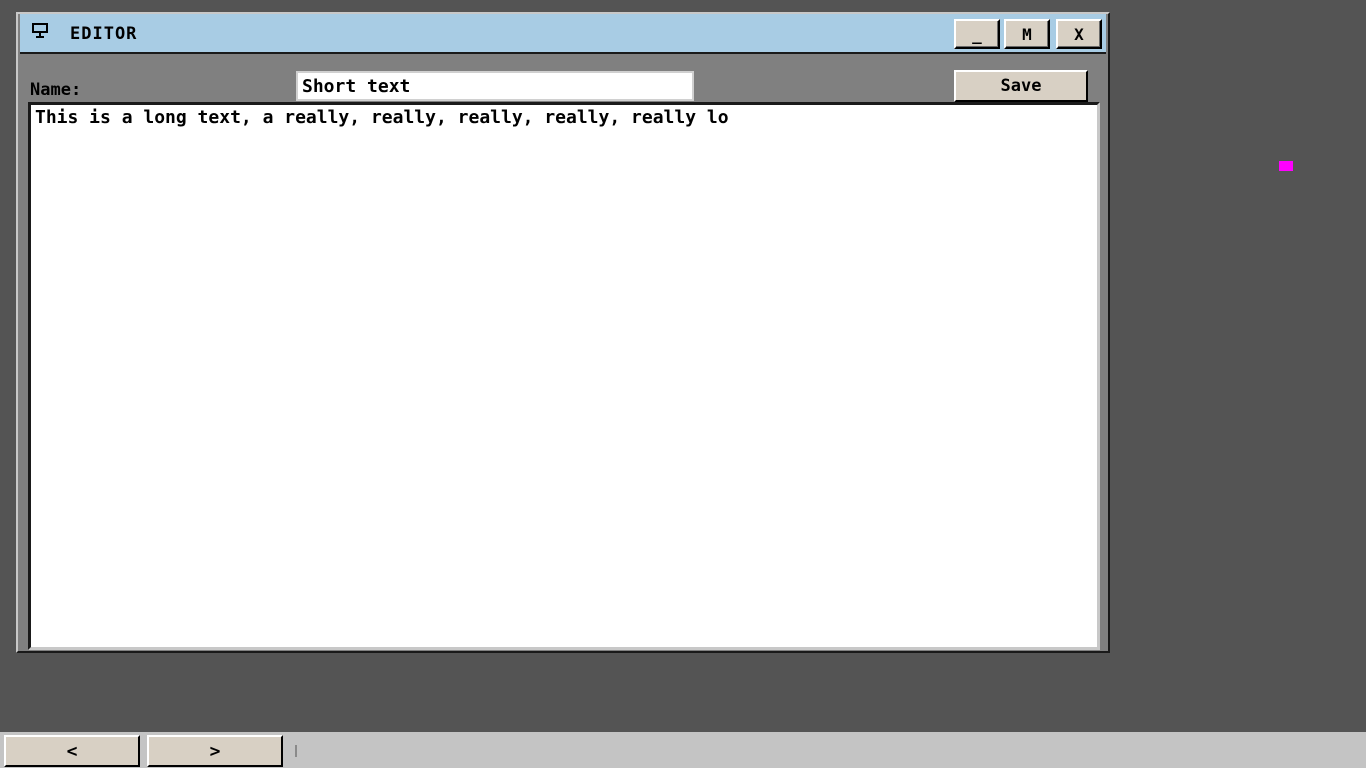 Image resolution: width=1366 pixels, height=768 pixels. What do you see at coordinates (104, 34) in the screenshot?
I see `window-title: EDITOR` at bounding box center [104, 34].